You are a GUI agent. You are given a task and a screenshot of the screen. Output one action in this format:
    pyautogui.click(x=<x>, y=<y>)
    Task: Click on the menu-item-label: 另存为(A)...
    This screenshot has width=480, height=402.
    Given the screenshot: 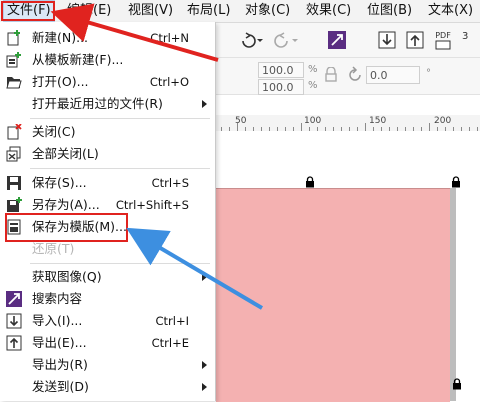 What is the action you would take?
    pyautogui.click(x=66, y=204)
    